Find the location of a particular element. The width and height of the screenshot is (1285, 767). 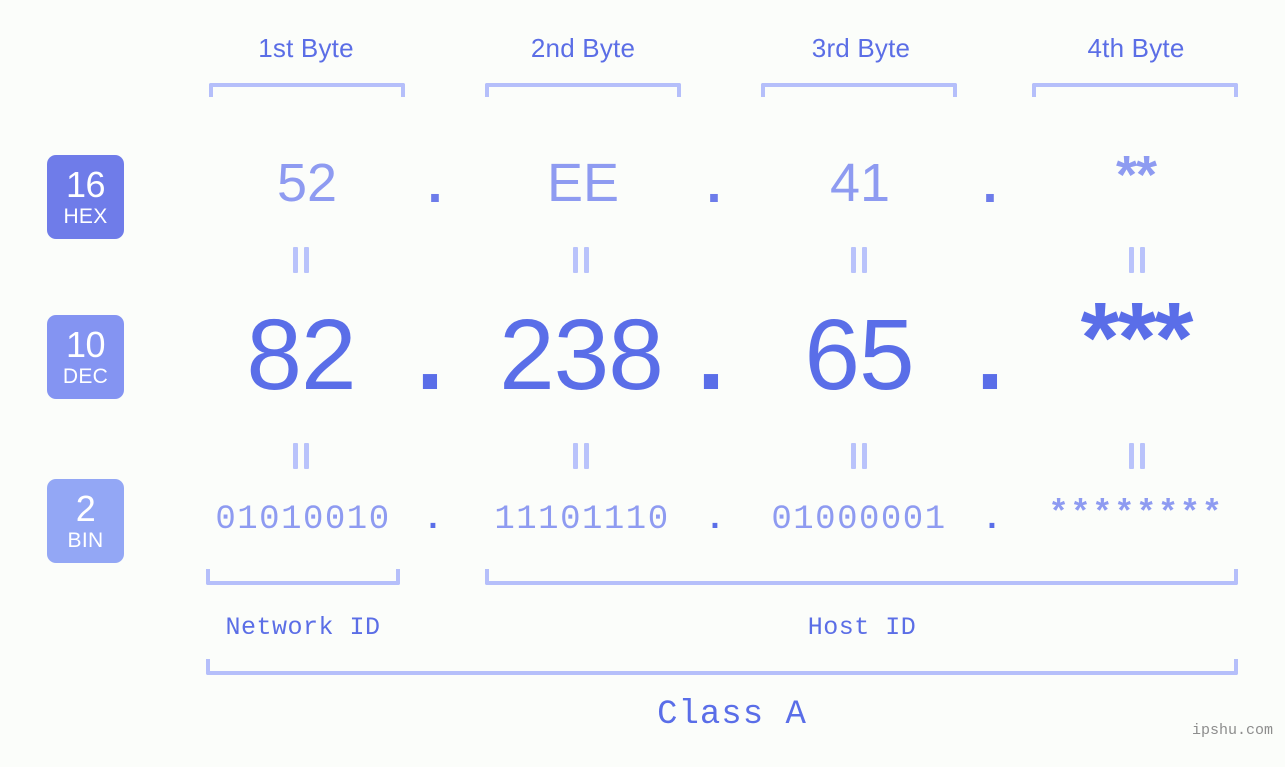

host-id-label: Host ID is located at coordinates (862, 627).